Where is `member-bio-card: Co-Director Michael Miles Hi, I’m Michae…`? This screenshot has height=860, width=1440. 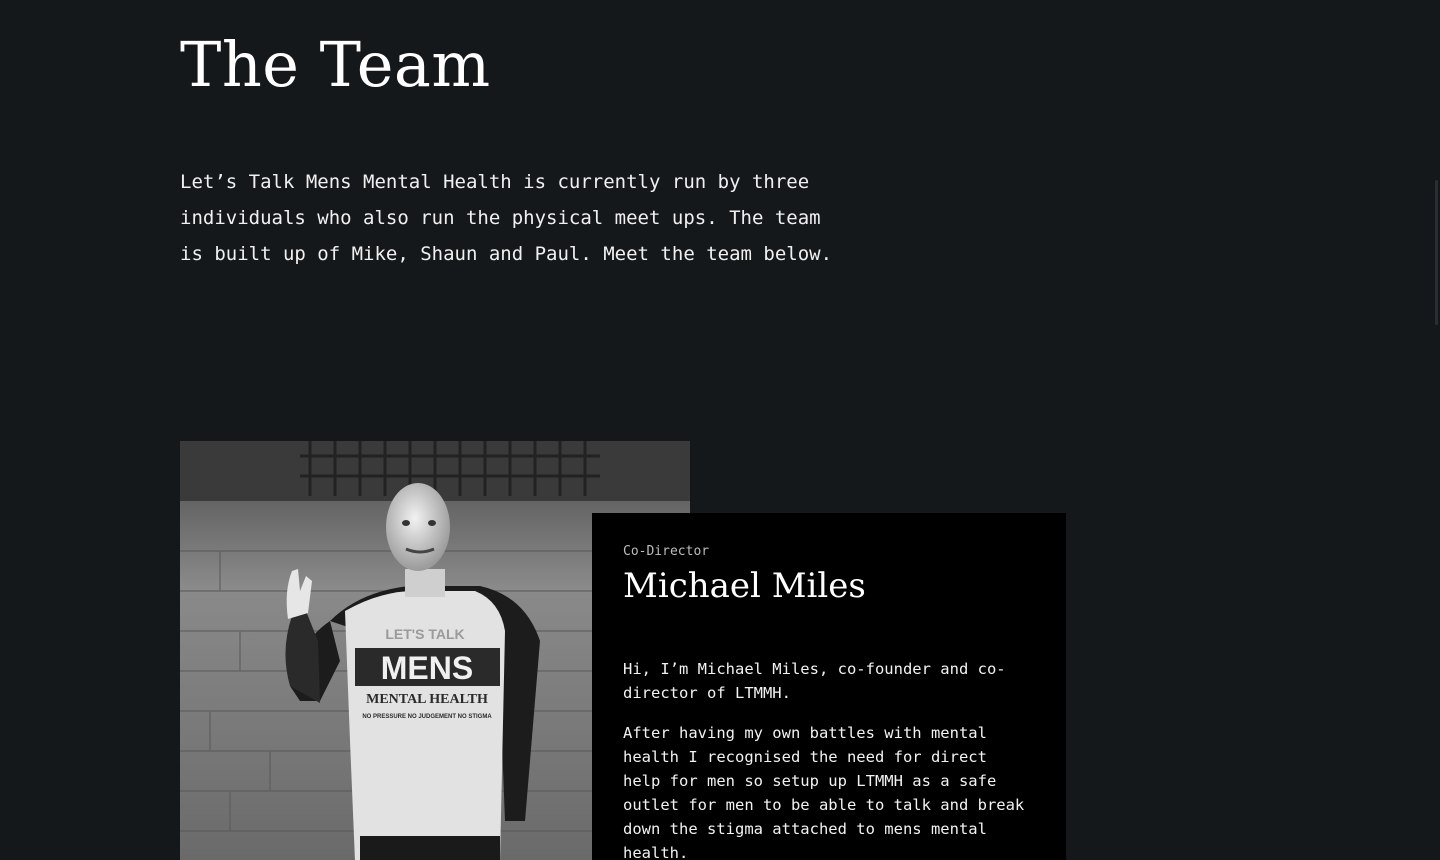
member-bio-card: Co-Director Michael Miles Hi, I’m Michae… is located at coordinates (829, 686).